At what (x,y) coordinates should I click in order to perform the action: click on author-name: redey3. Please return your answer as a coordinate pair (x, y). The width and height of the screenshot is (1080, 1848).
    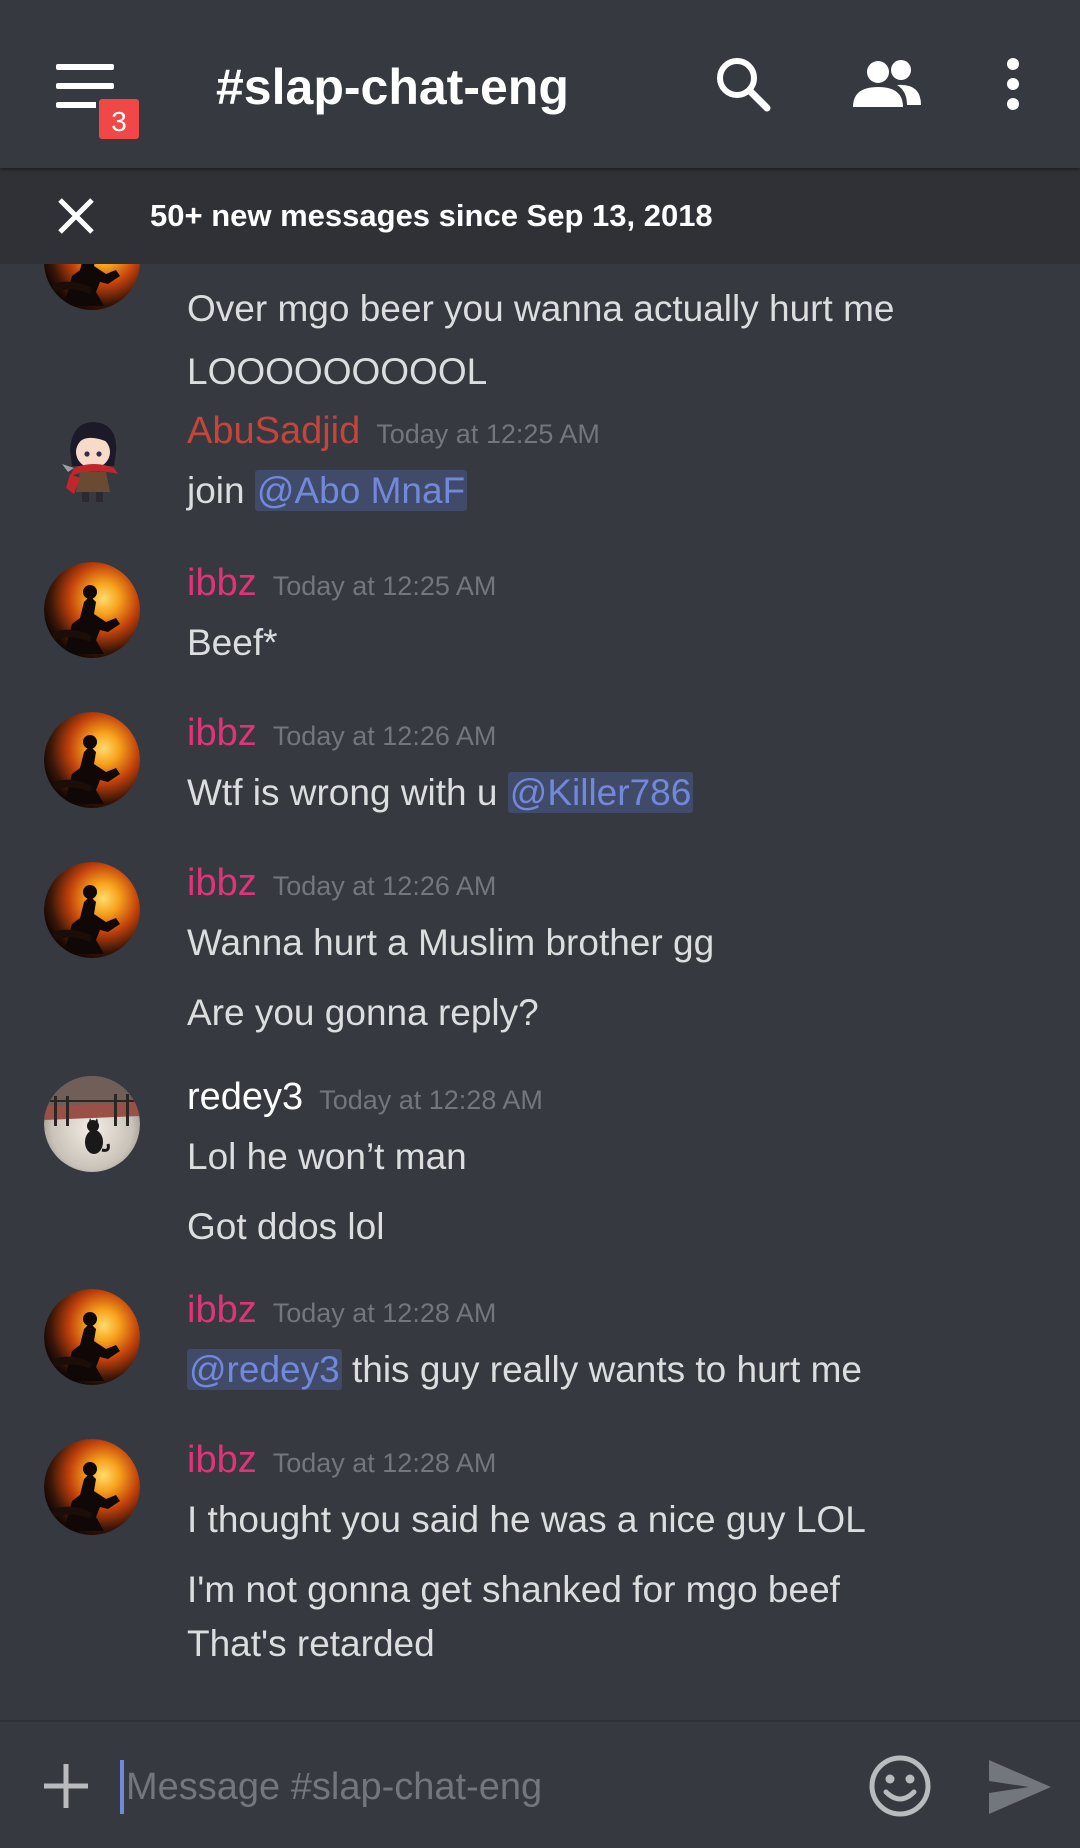
    Looking at the image, I should click on (245, 1097).